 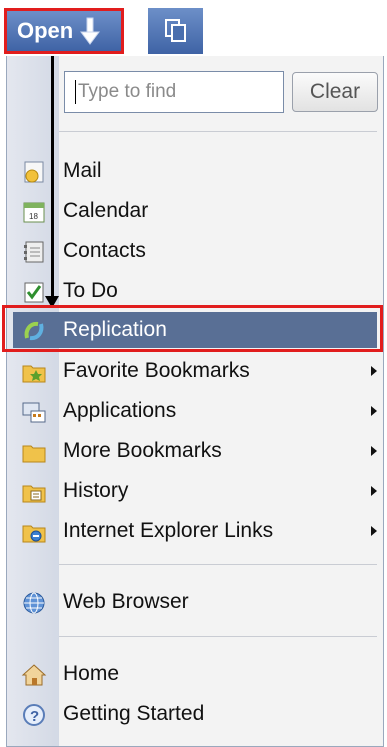 What do you see at coordinates (168, 530) in the screenshot?
I see `menu-item-label: Internet Explorer Links` at bounding box center [168, 530].